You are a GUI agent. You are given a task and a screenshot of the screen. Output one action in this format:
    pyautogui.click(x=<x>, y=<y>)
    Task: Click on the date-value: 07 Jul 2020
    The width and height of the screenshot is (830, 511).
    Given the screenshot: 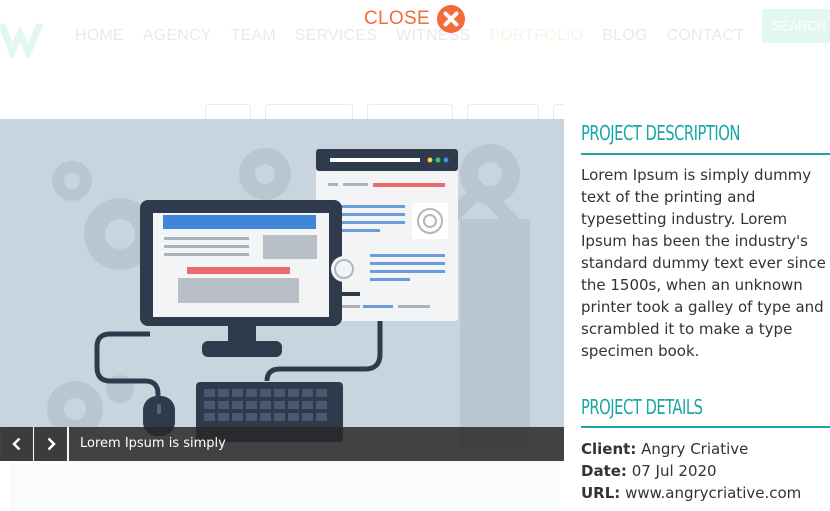 What is the action you would take?
    pyautogui.click(x=674, y=471)
    